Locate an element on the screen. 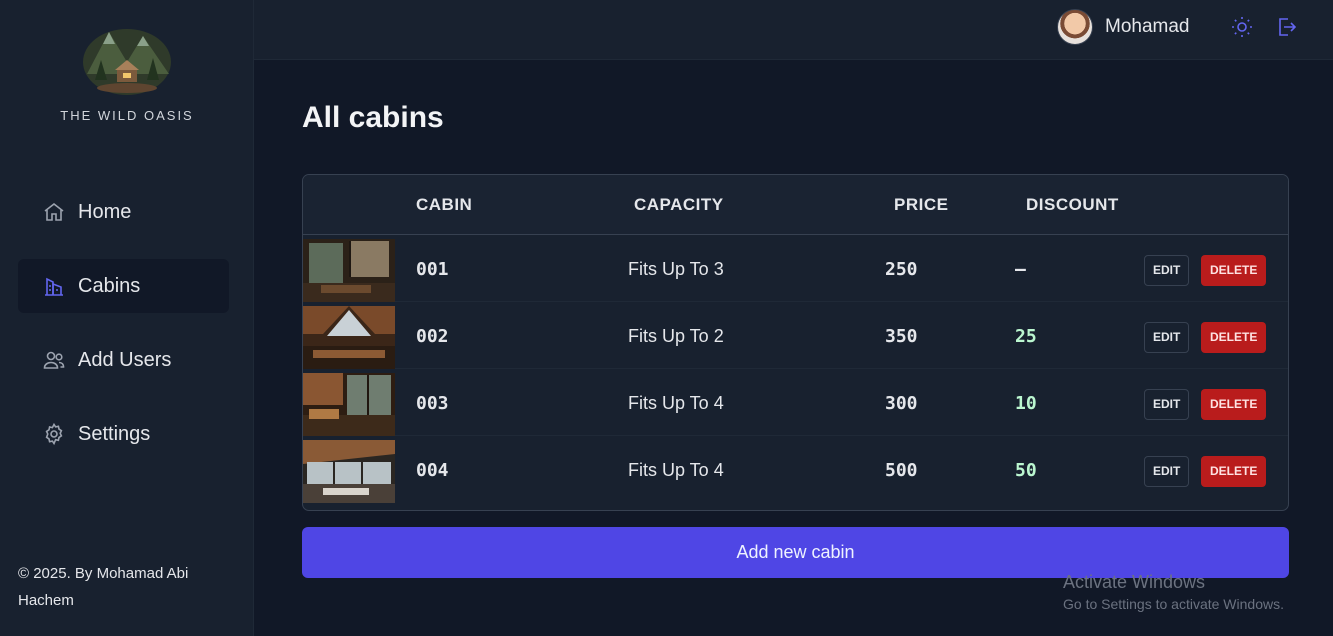 The height and width of the screenshot is (636, 1333). nav-item-add-users: Add Users is located at coordinates (123, 360).